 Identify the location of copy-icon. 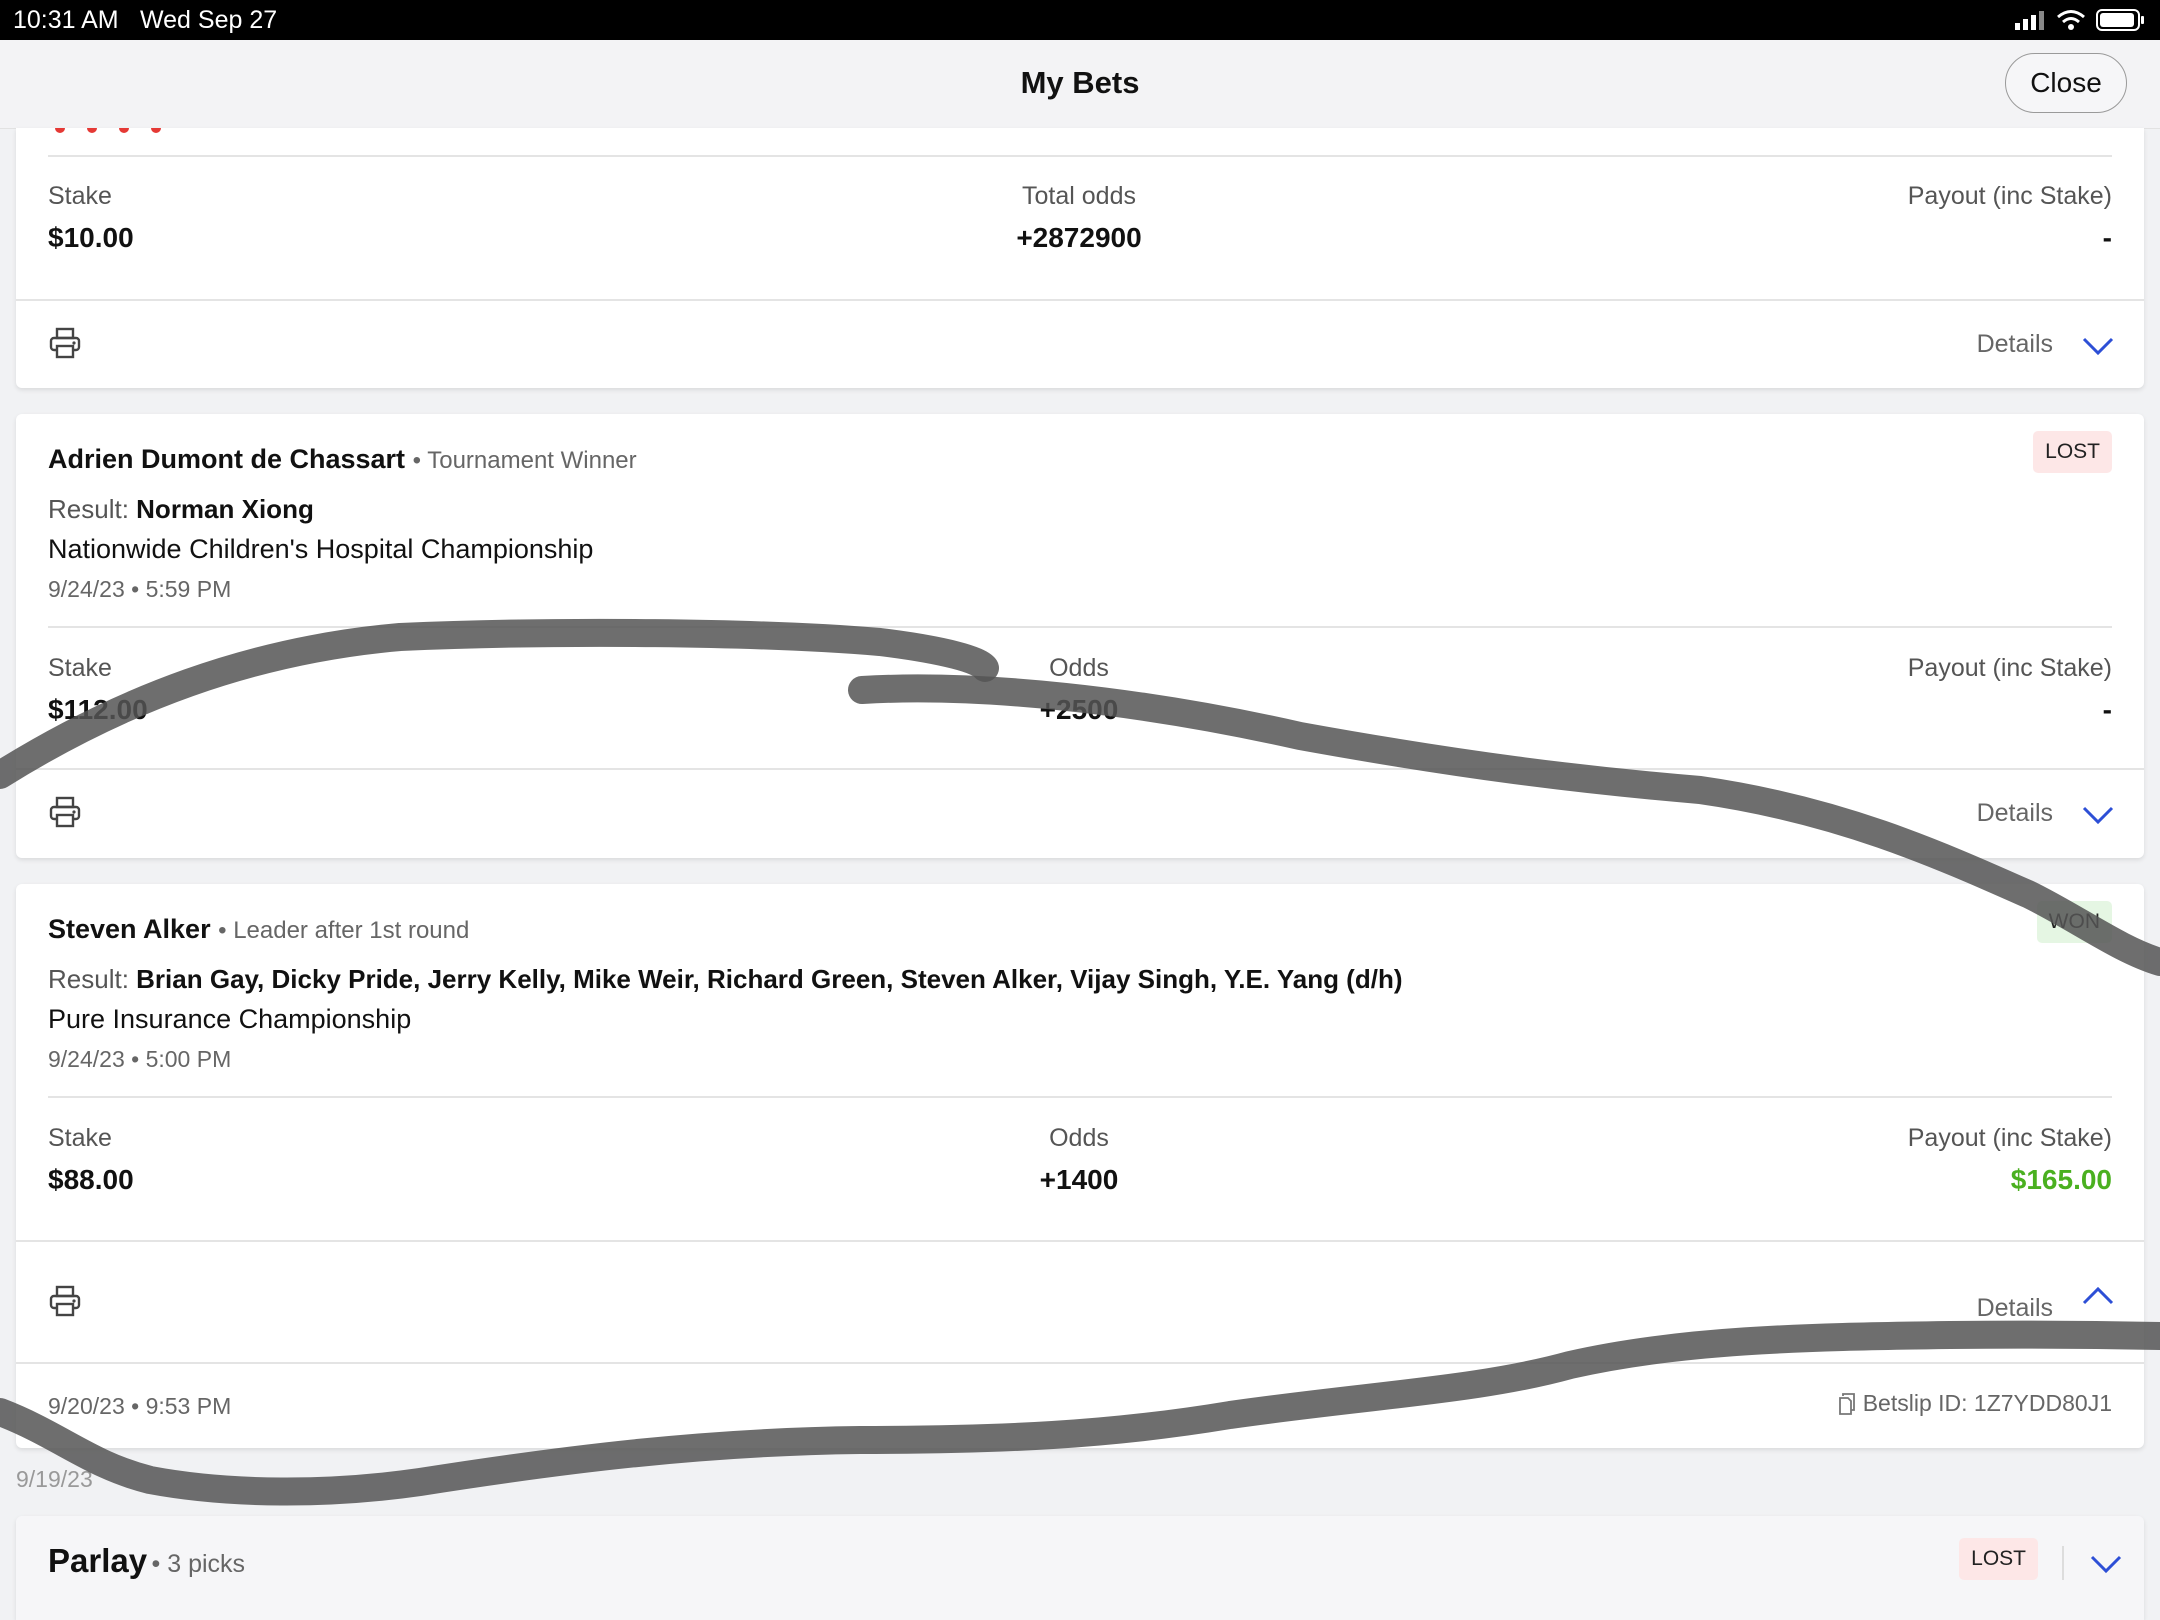
(1847, 1404).